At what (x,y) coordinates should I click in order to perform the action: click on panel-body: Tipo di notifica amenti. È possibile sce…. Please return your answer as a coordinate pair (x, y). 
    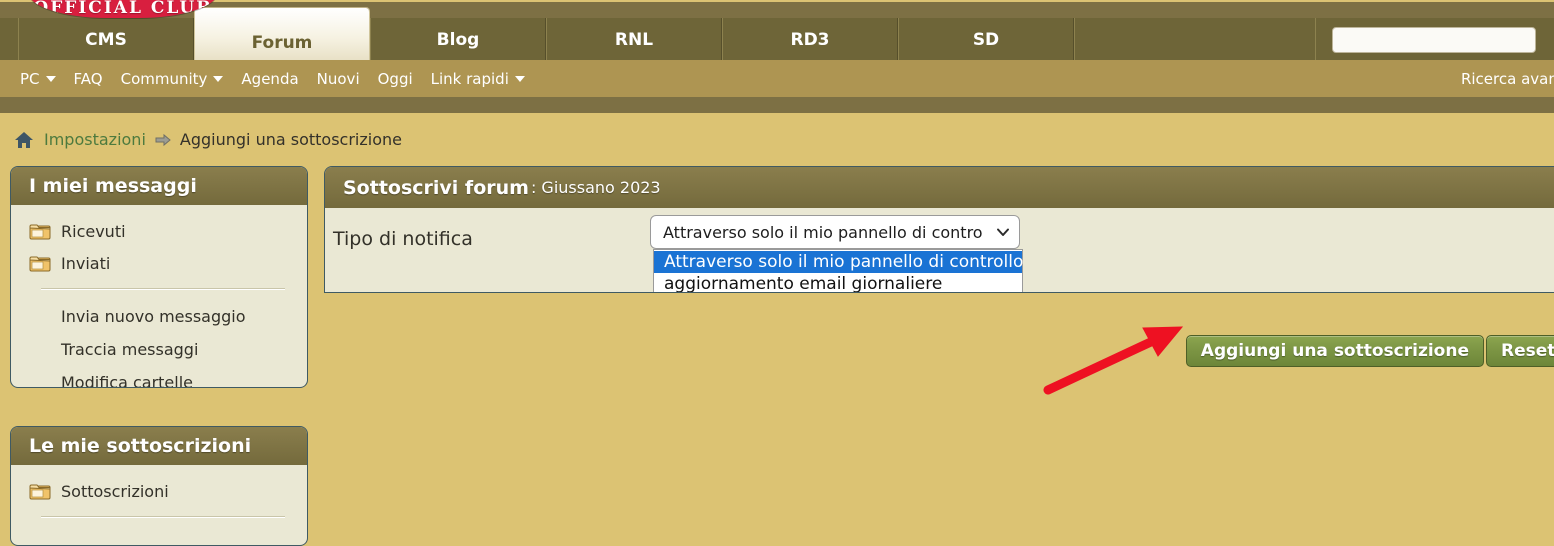
    Looking at the image, I should click on (939, 250).